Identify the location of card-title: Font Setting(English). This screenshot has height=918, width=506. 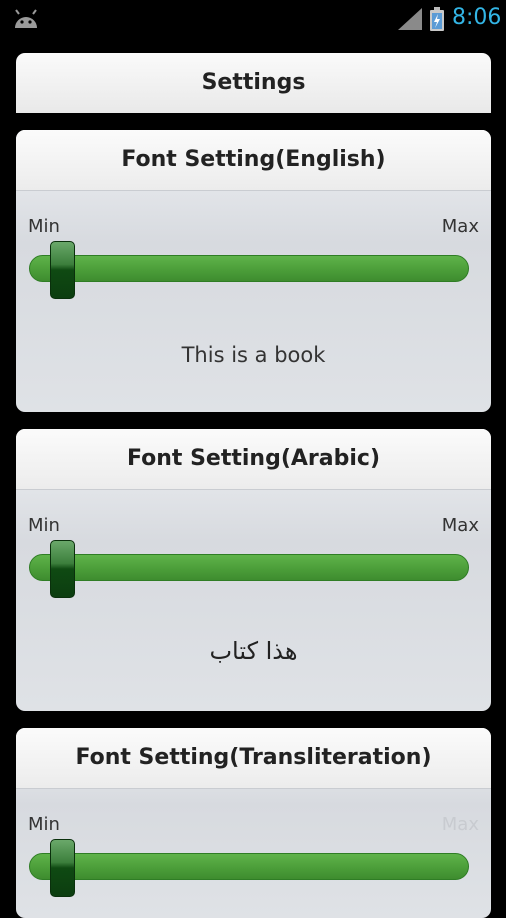
(253, 159).